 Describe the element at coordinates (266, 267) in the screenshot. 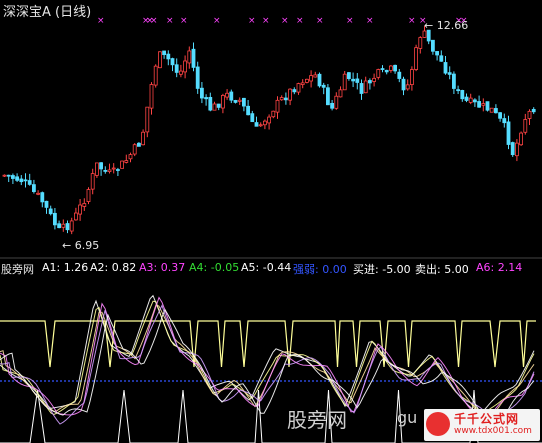

I see `indicator-a5: A5: -0.44` at that location.